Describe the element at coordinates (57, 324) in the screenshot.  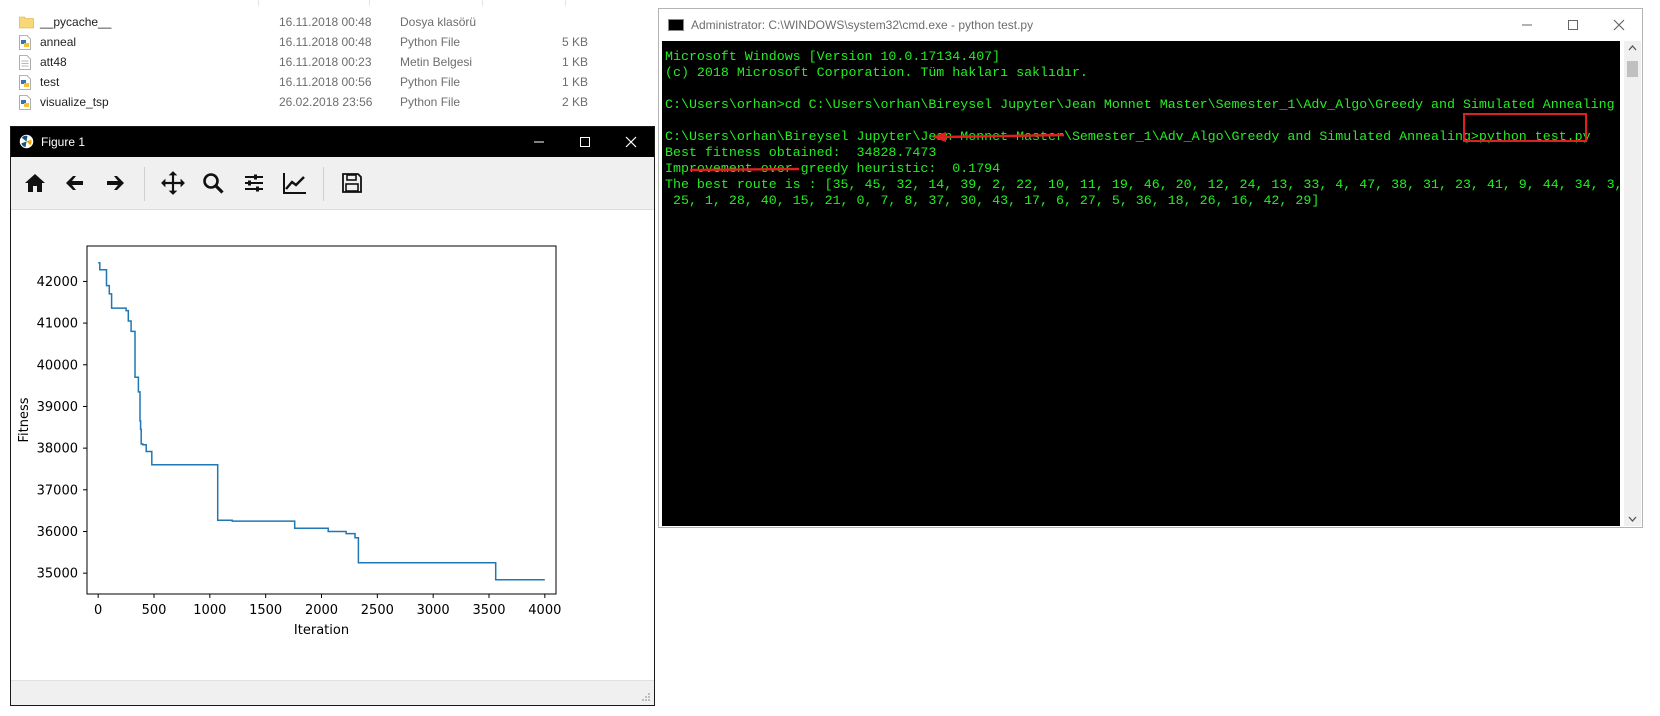
I see `y-tick-label: 41000` at that location.